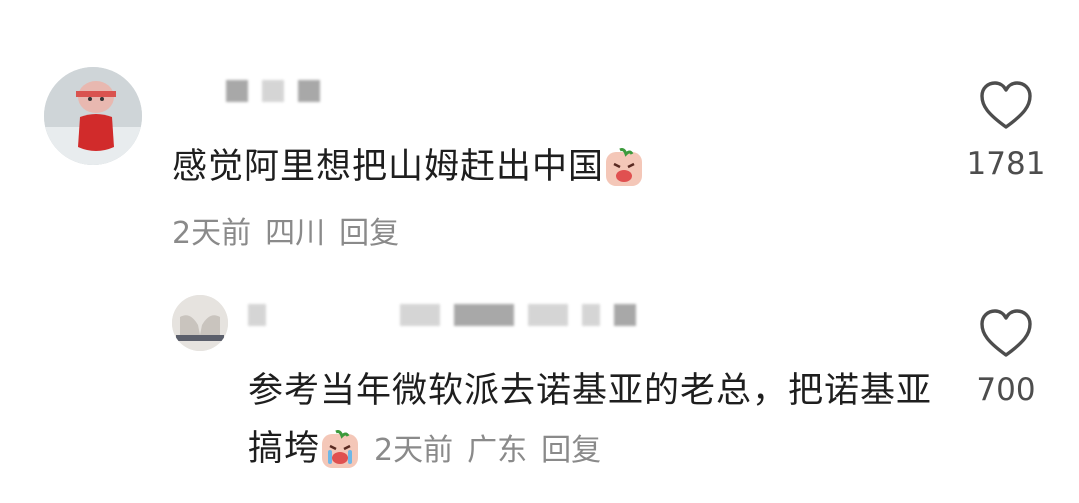  Describe the element at coordinates (442, 315) in the screenshot. I see `reply-username-blurred` at that location.